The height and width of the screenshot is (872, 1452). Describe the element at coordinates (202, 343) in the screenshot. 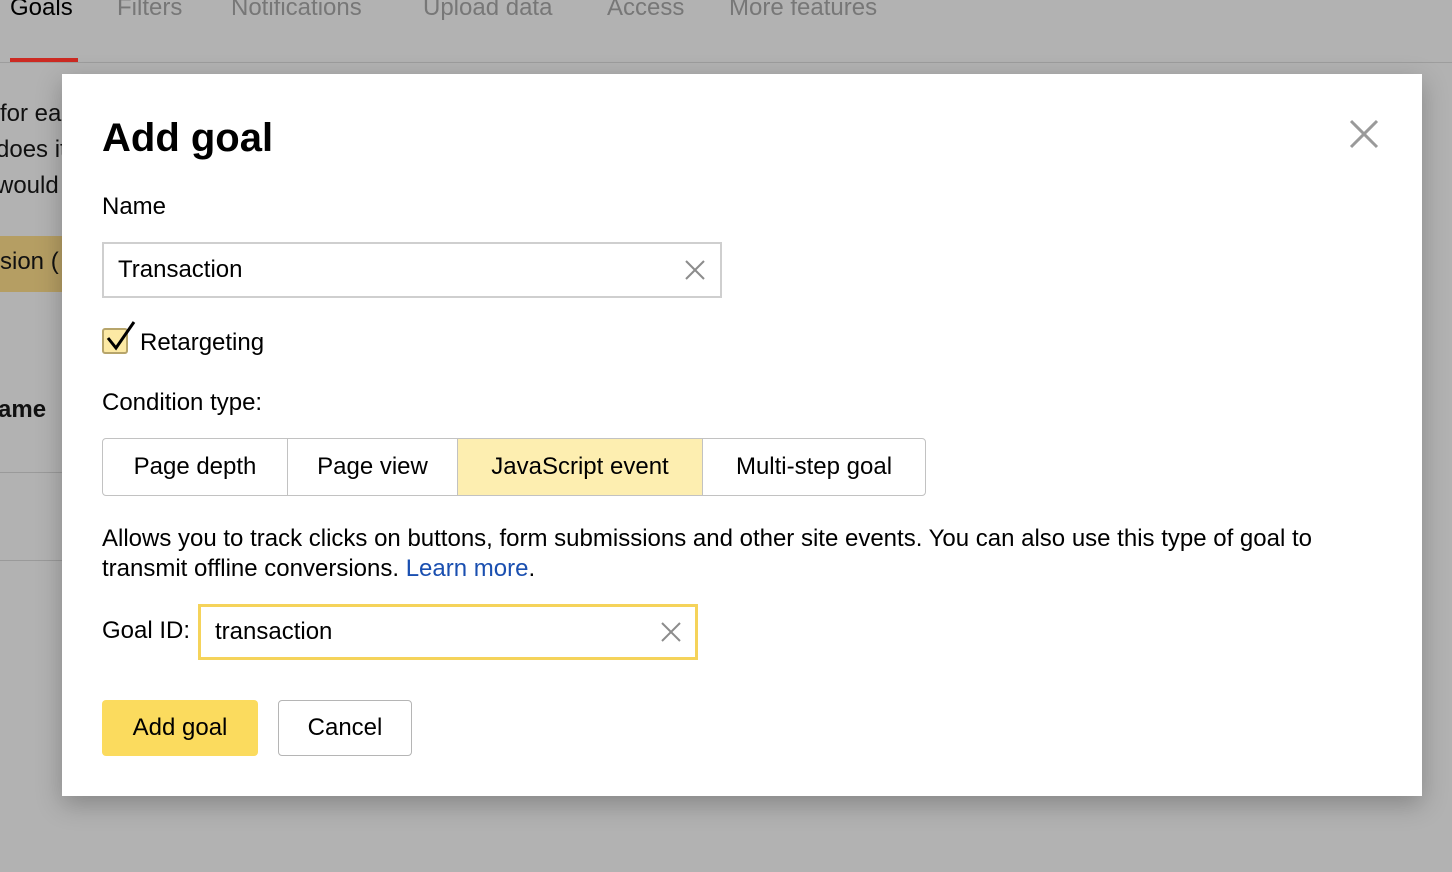

I see `retargeting-label: Retargeting` at that location.